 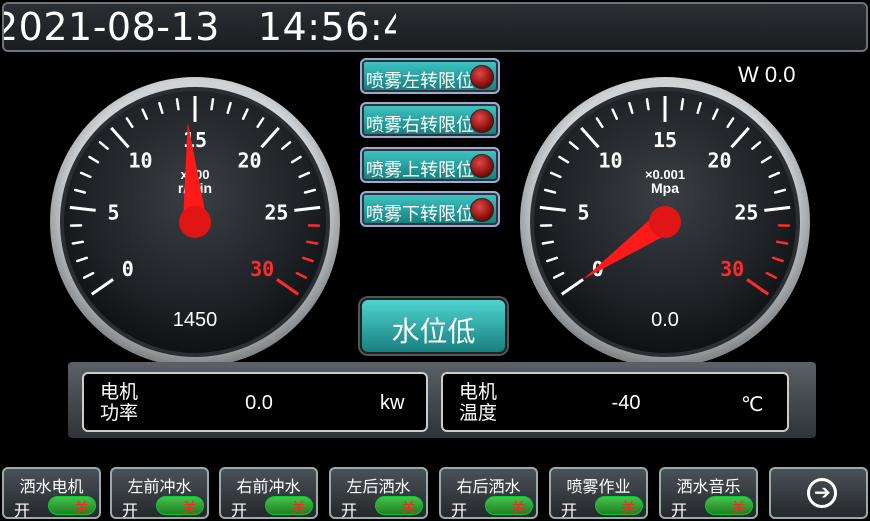 I want to click on date-text: 2021-08-13, so click(x=112, y=27).